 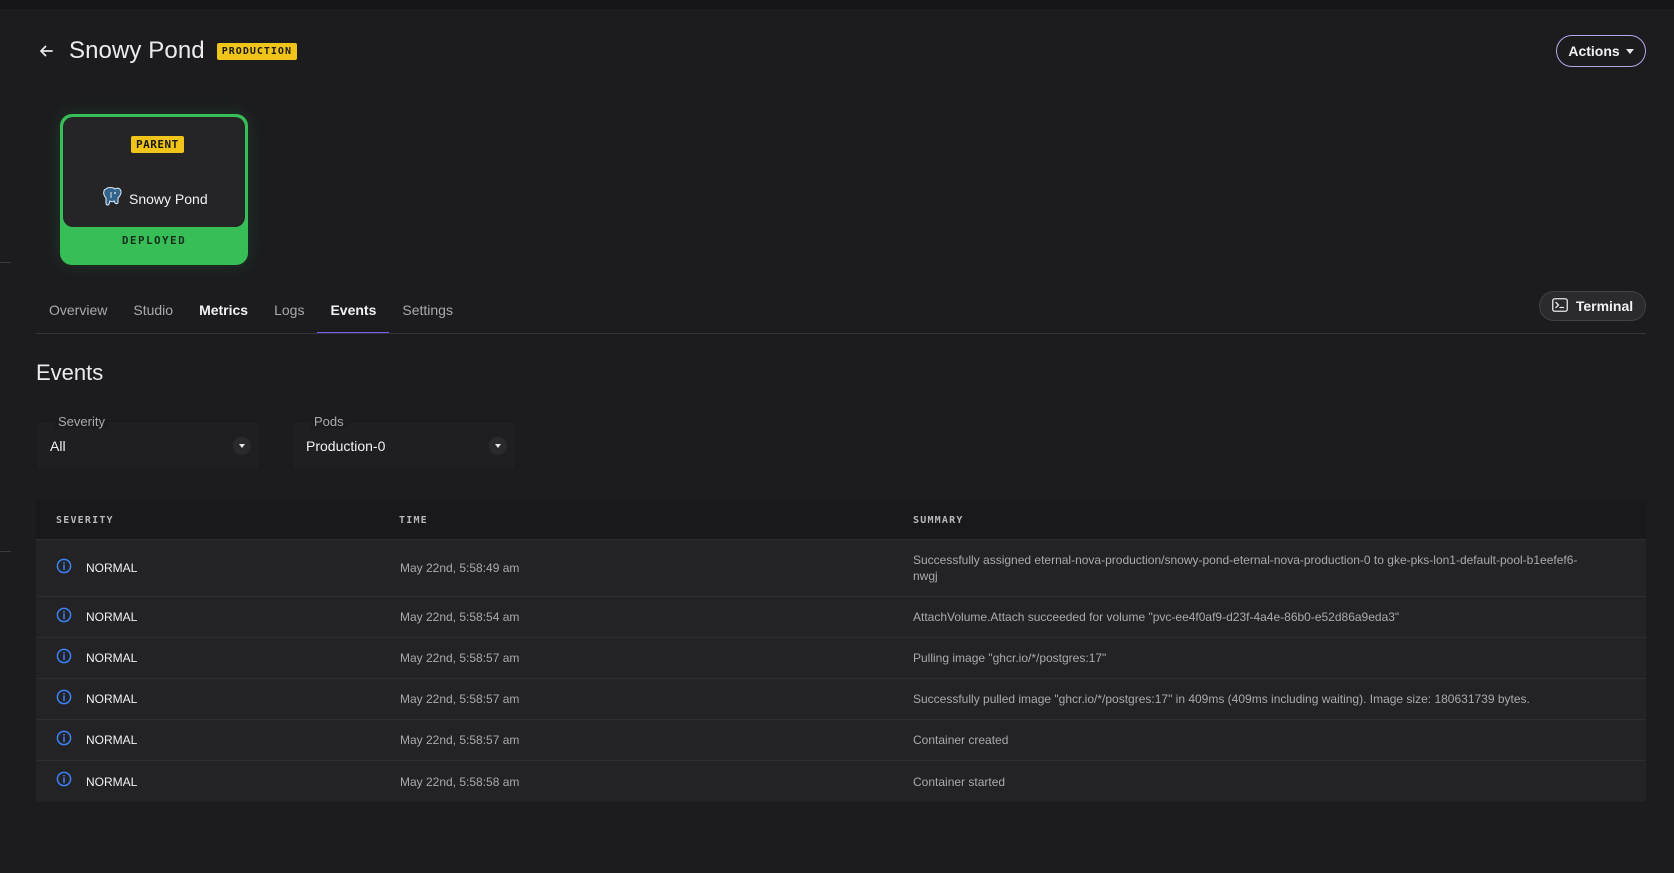 I want to click on tab-logs: Logs, so click(x=289, y=315).